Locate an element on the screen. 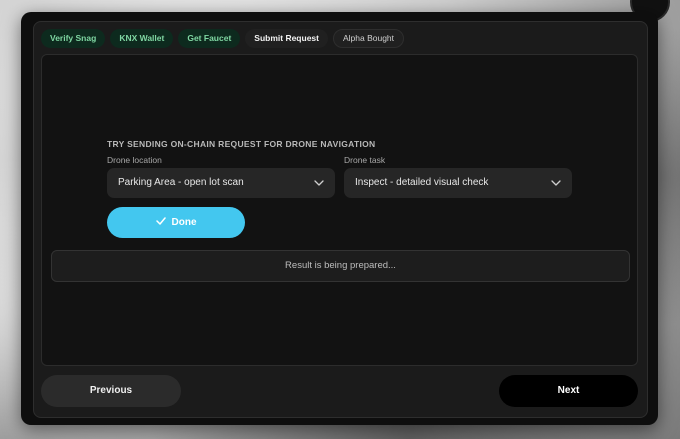 This screenshot has width=680, height=439. step-get-faucet: Get Faucet is located at coordinates (209, 38).